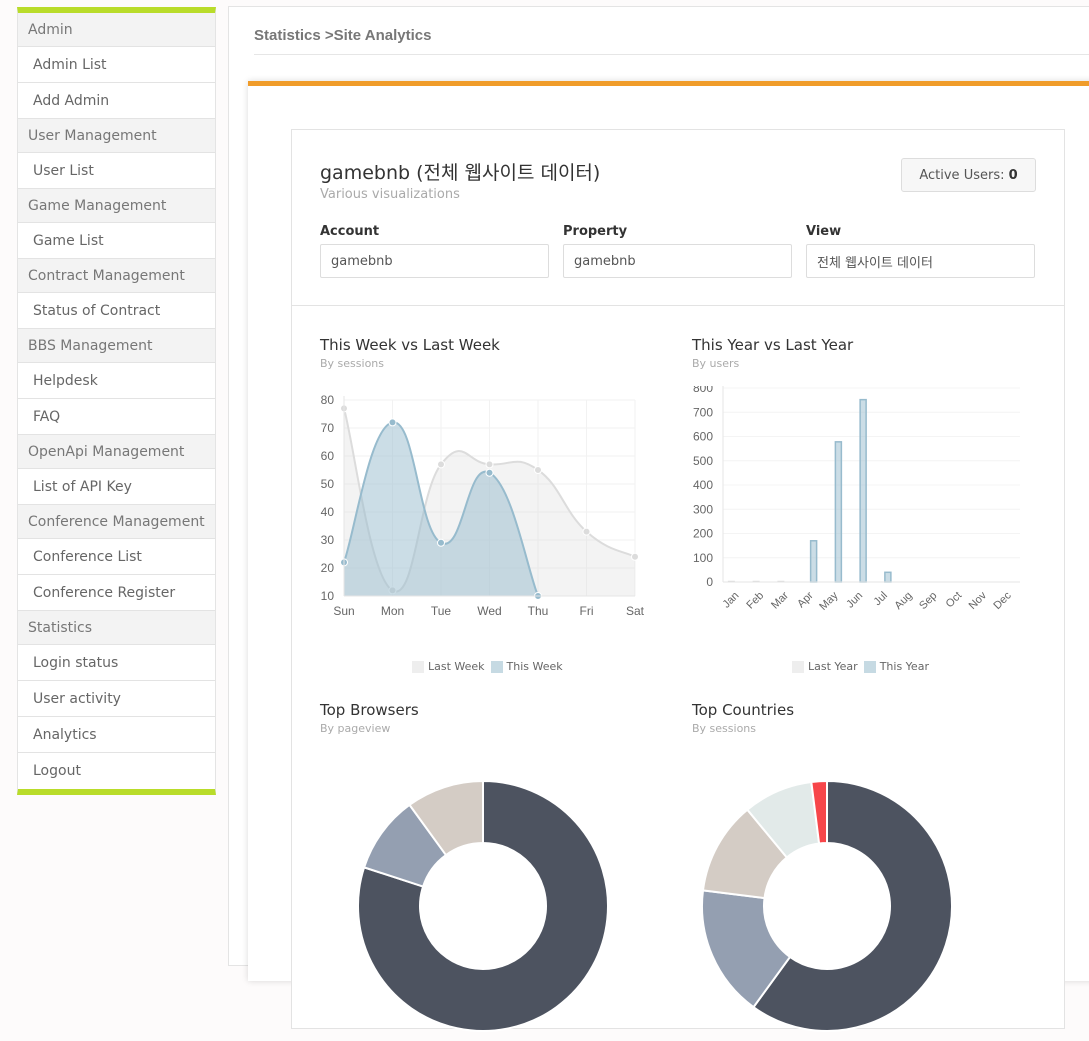 The height and width of the screenshot is (1041, 1089). Describe the element at coordinates (328, 400) in the screenshot. I see `y-tick-label: 80` at that location.